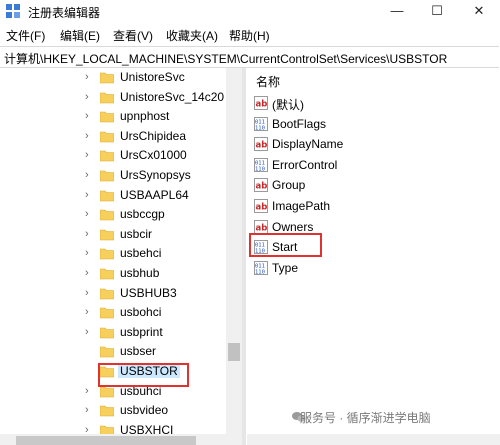 The width and height of the screenshot is (500, 445). What do you see at coordinates (141, 331) in the screenshot?
I see `tree-item-label: usbprint` at bounding box center [141, 331].